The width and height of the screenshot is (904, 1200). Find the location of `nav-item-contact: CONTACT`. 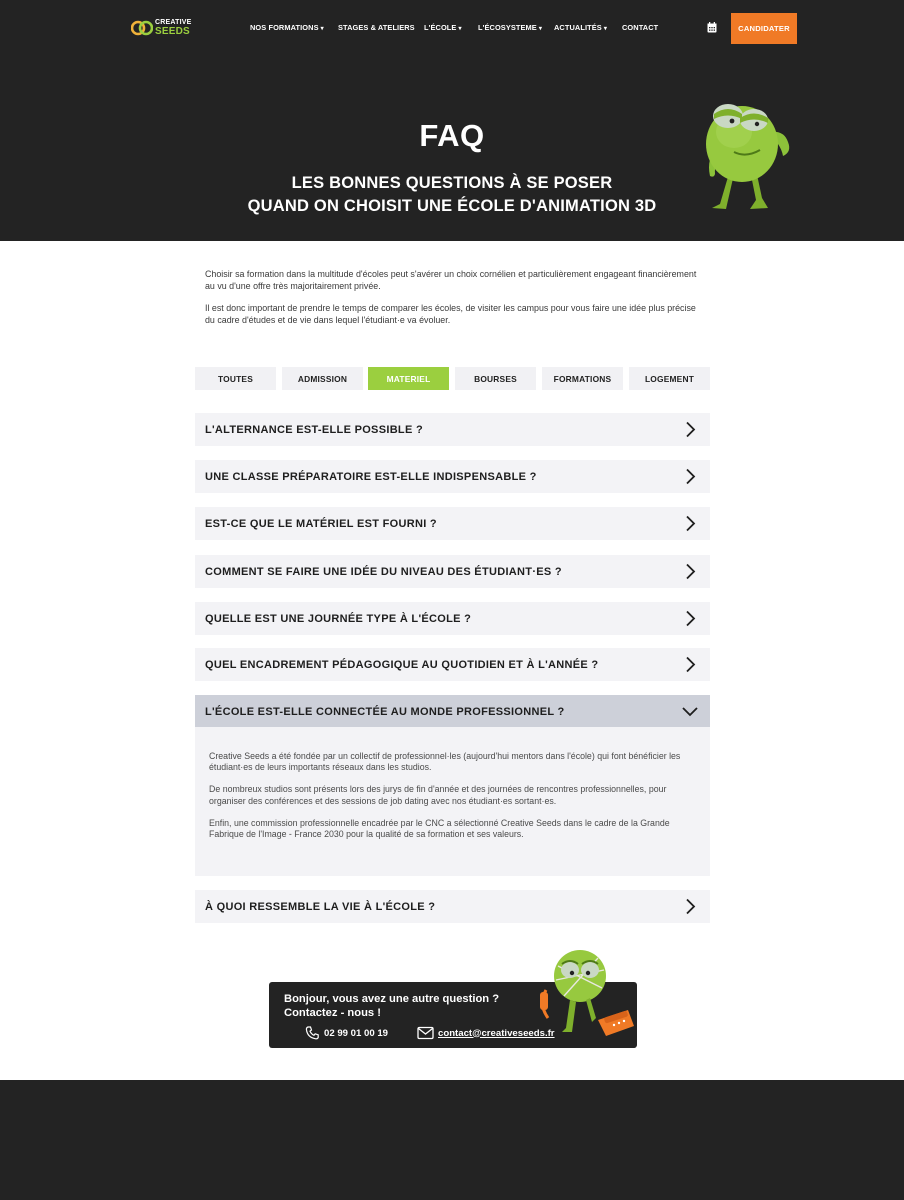

nav-item-contact: CONTACT is located at coordinates (640, 29).